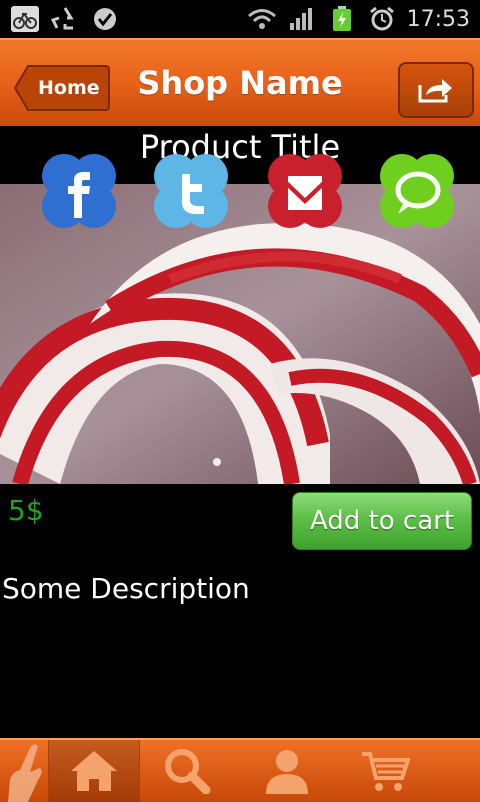 The image size is (480, 802). Describe the element at coordinates (105, 19) in the screenshot. I see `check-badge-icon` at that location.